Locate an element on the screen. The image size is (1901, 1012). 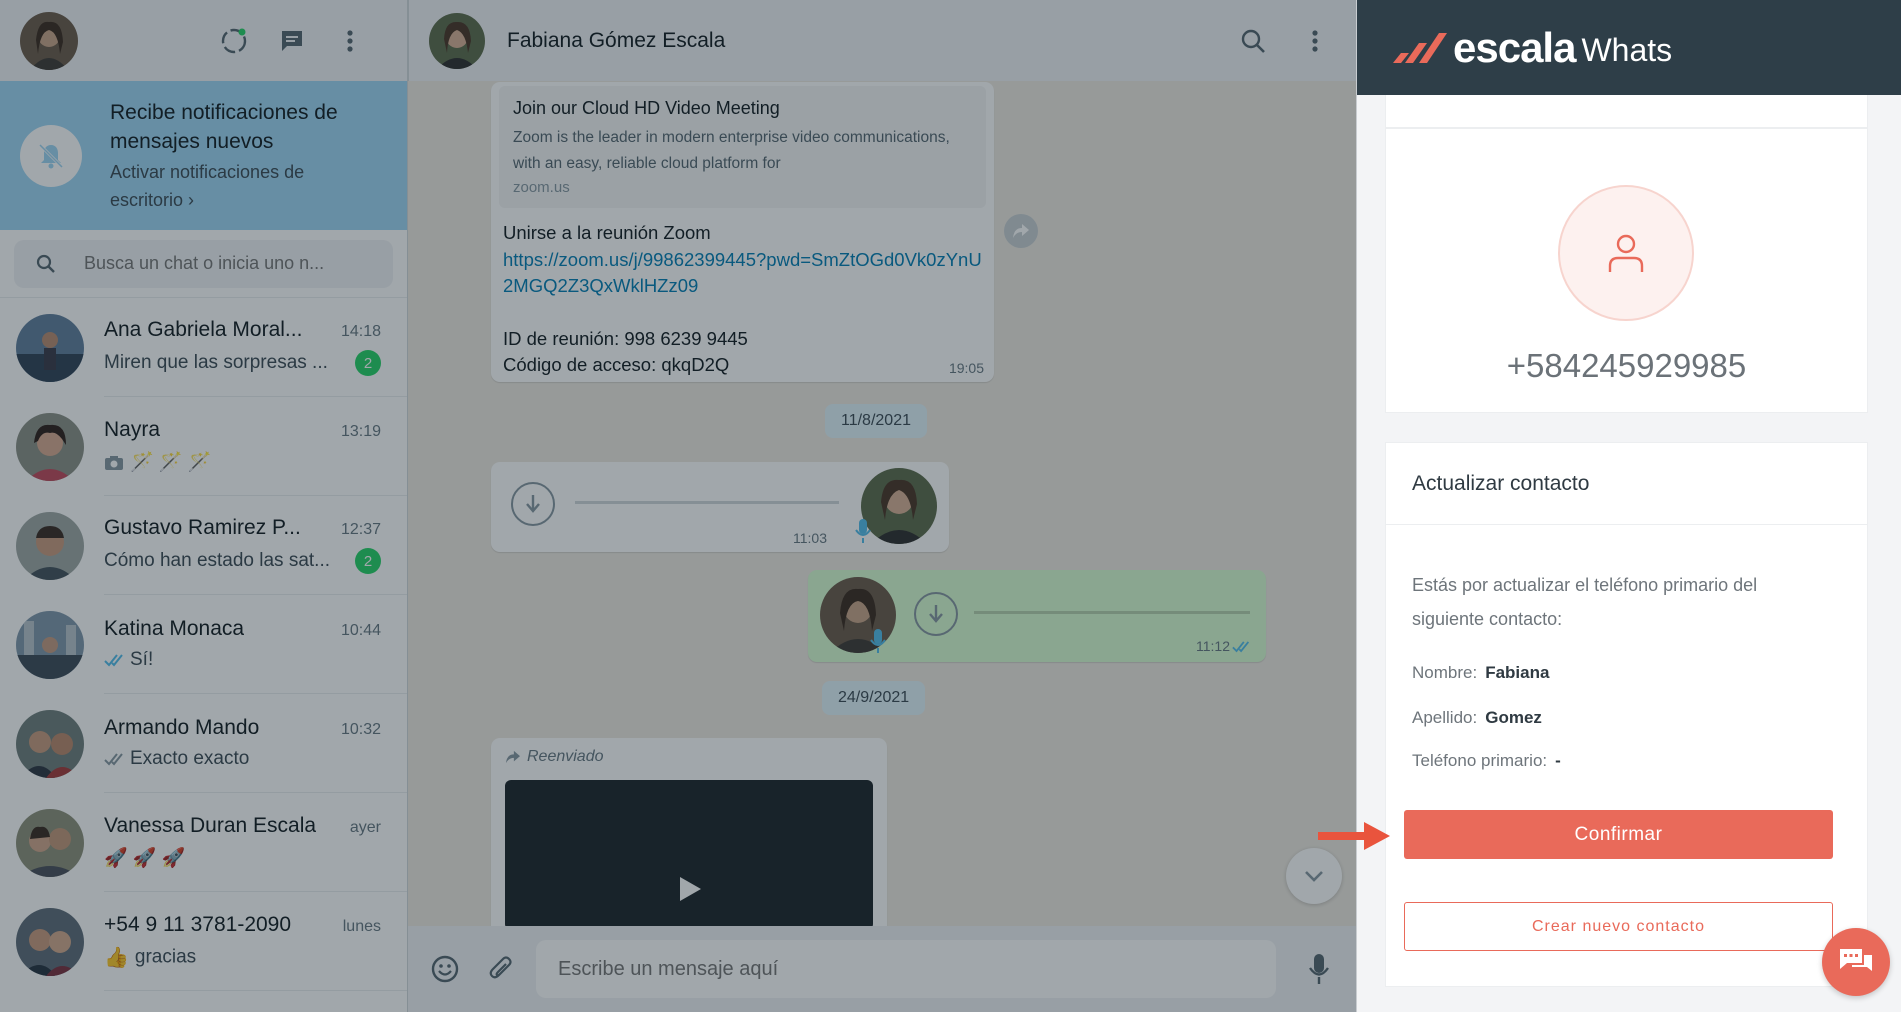
message-time: 11:03 is located at coordinates (810, 538).